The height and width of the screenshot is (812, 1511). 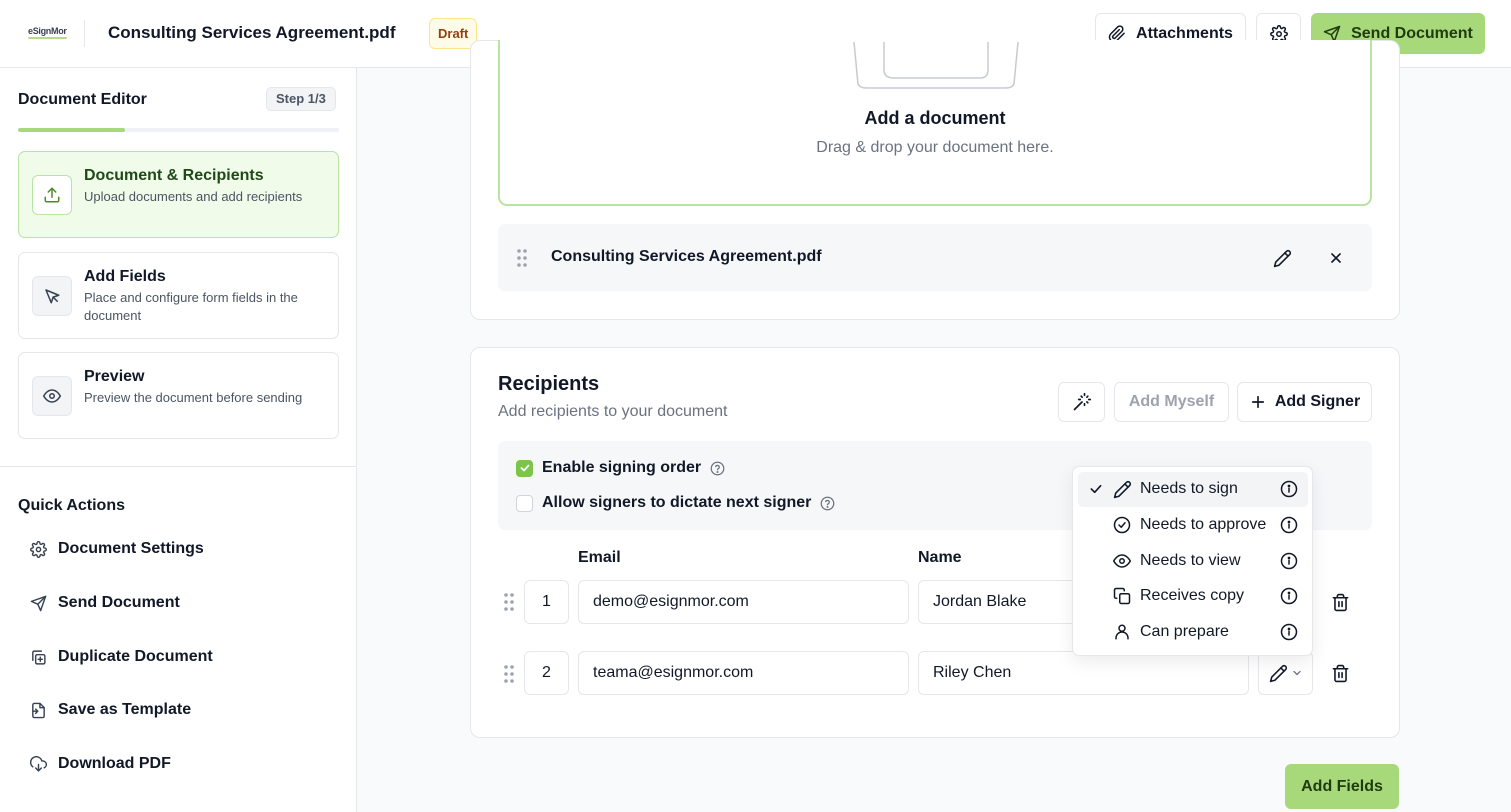 I want to click on step-description: Upload documents and add recipients, so click(x=193, y=196).